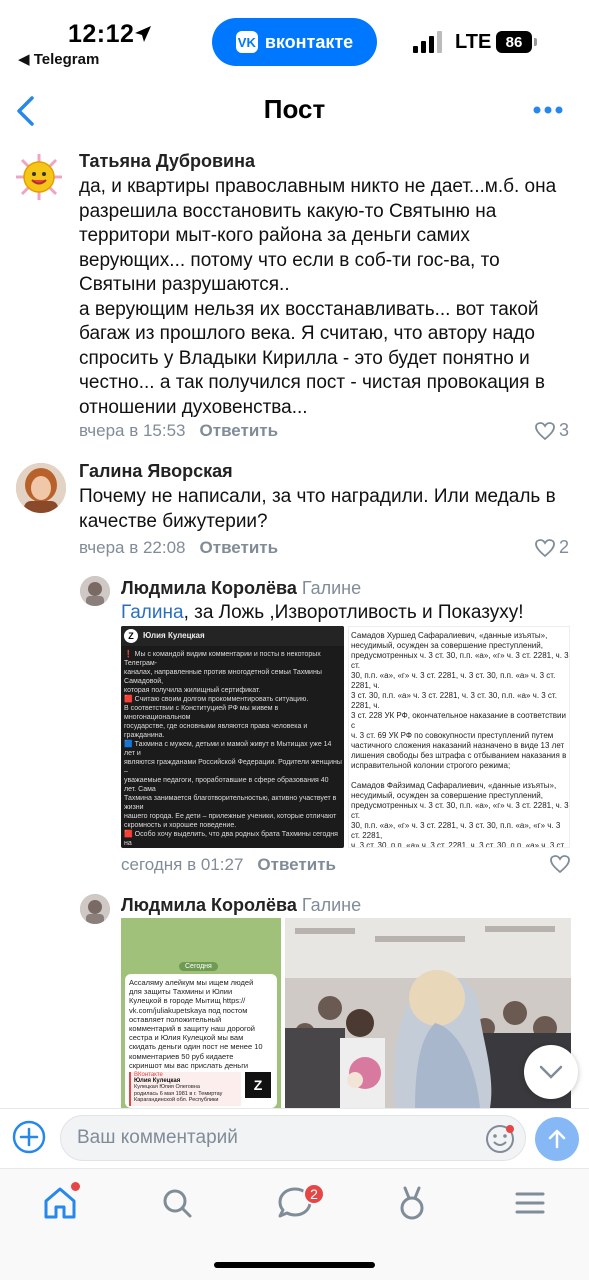  Describe the element at coordinates (228, 865) in the screenshot. I see `comment-meta: сегодня в 01:27 Ответить` at that location.